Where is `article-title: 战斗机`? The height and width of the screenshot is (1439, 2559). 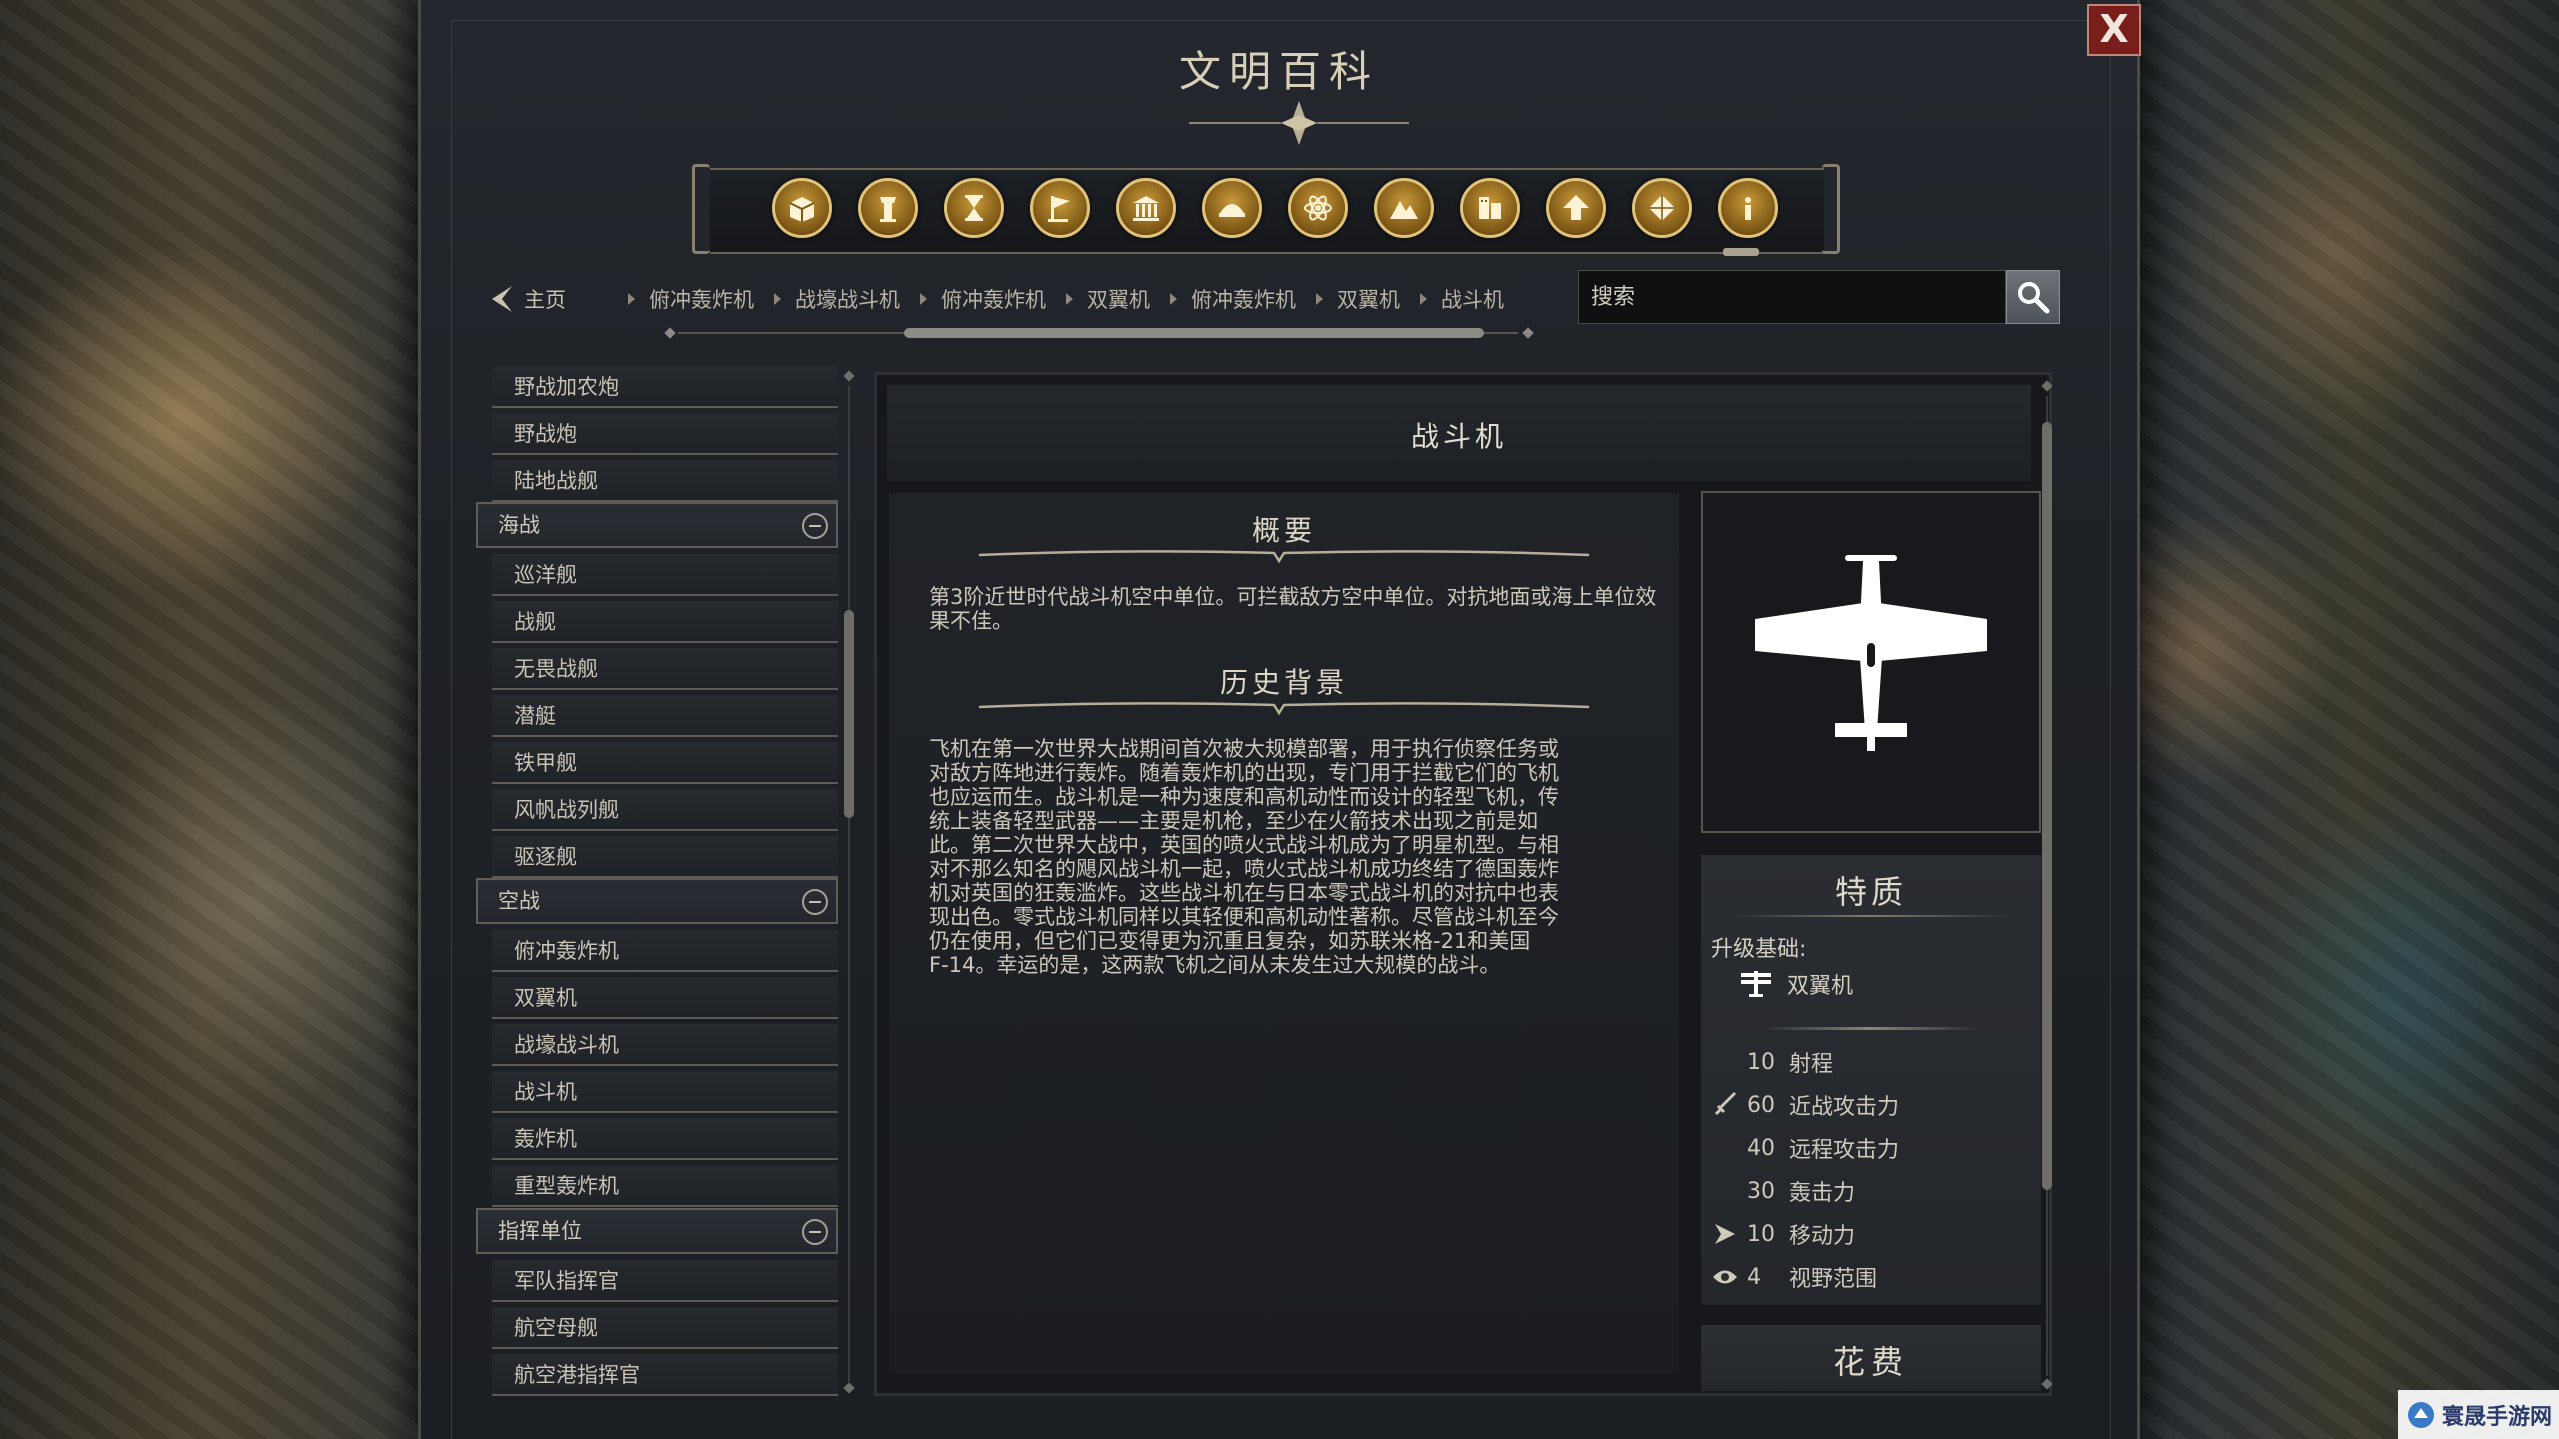 article-title: 战斗机 is located at coordinates (1458, 436).